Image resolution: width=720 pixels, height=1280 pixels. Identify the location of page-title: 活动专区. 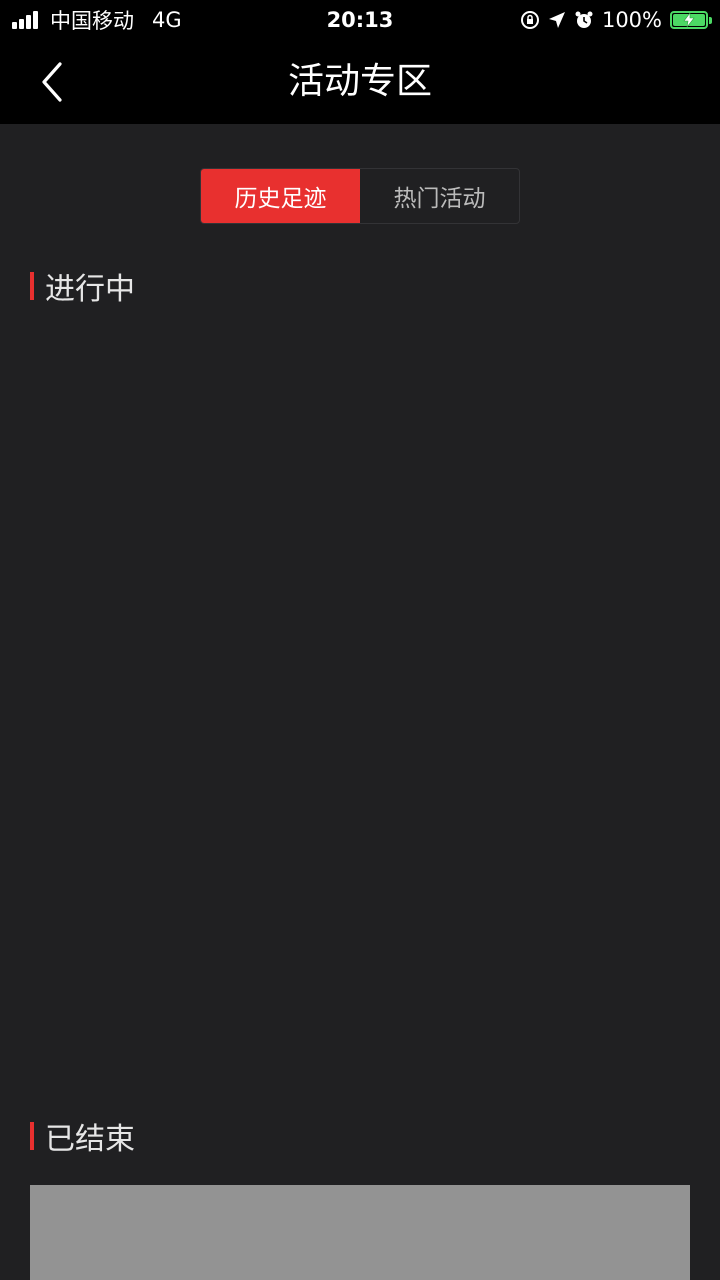
(359, 81).